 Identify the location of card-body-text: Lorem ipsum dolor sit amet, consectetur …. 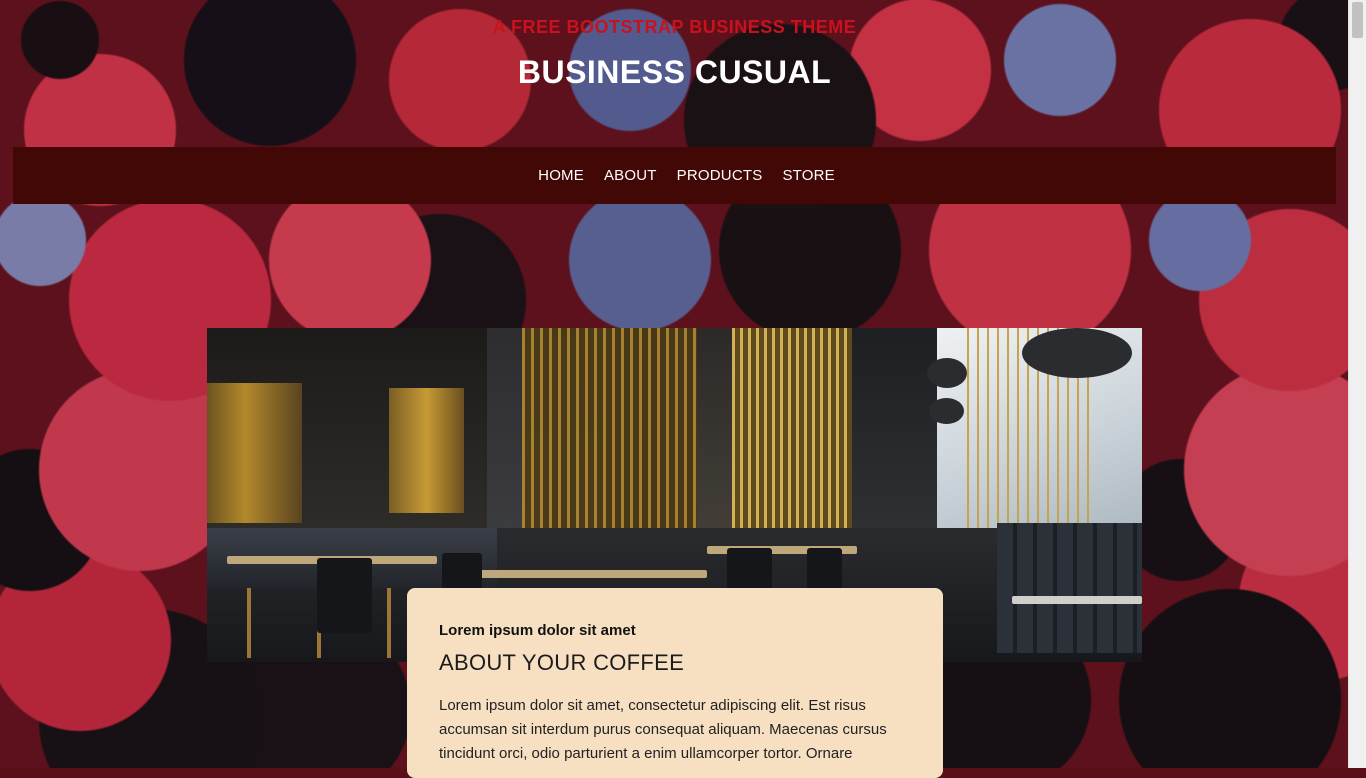
(663, 729).